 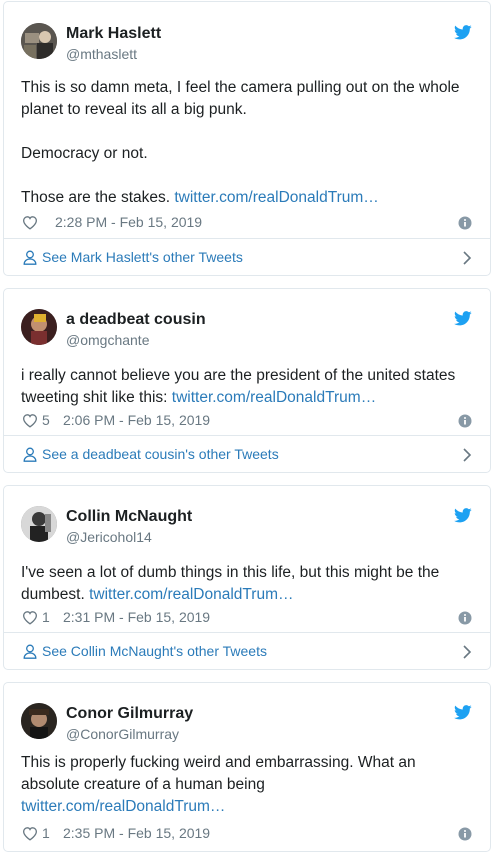 What do you see at coordinates (109, 537) in the screenshot?
I see `user-handle: @Jericohol14` at bounding box center [109, 537].